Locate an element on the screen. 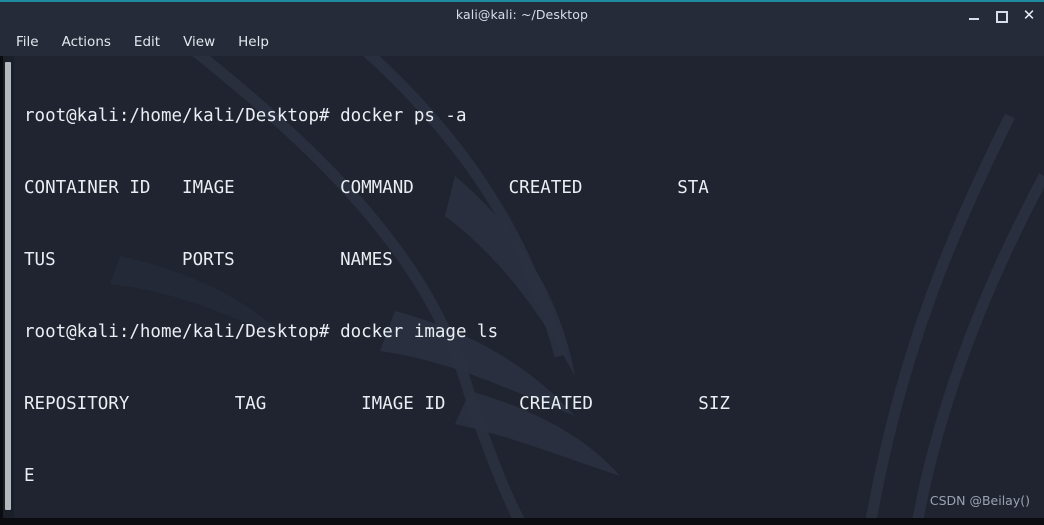  window-controls: ✕ is located at coordinates (1002, 15).